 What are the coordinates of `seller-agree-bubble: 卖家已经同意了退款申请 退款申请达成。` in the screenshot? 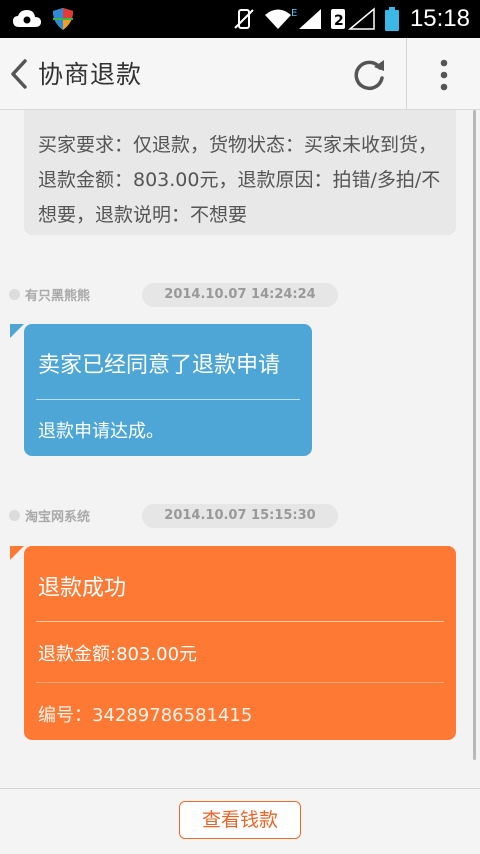 It's located at (161, 390).